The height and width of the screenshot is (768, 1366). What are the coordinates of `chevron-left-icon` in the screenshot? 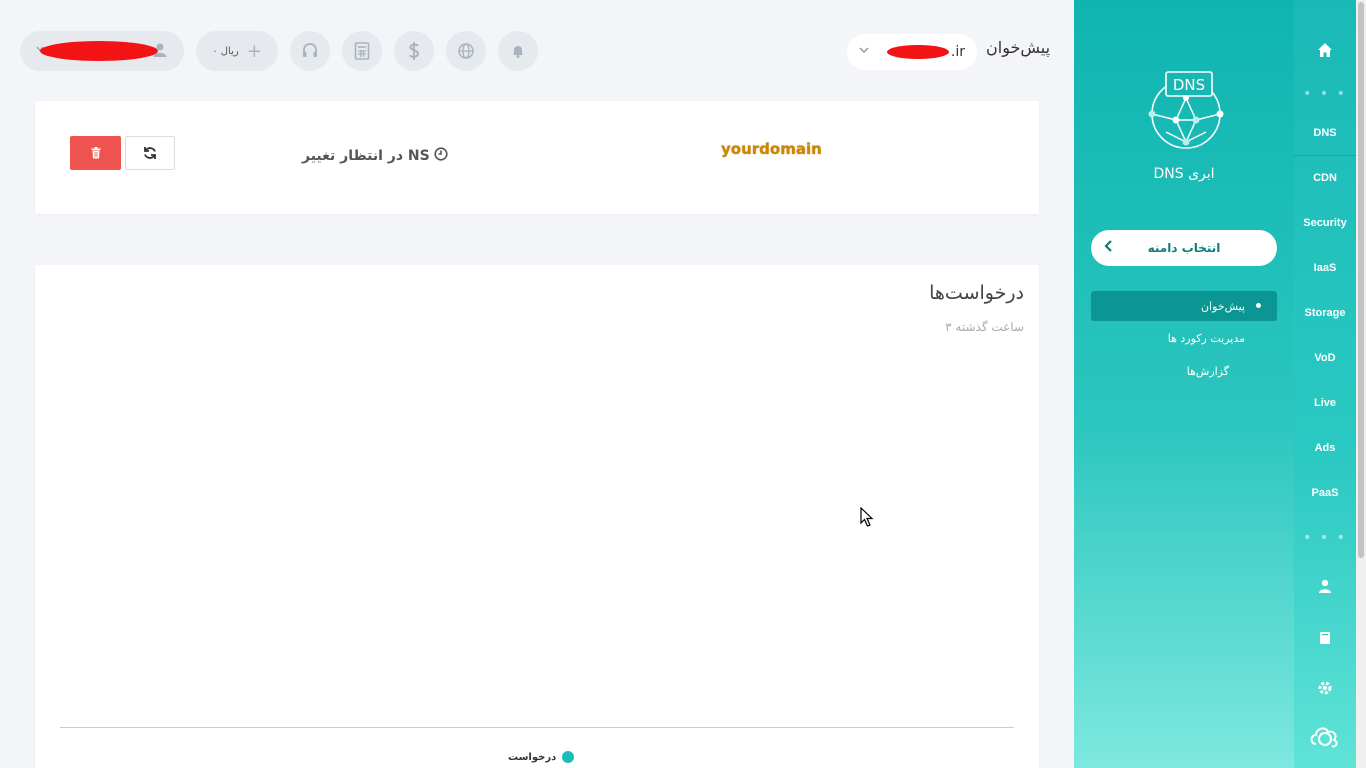 It's located at (1108, 247).